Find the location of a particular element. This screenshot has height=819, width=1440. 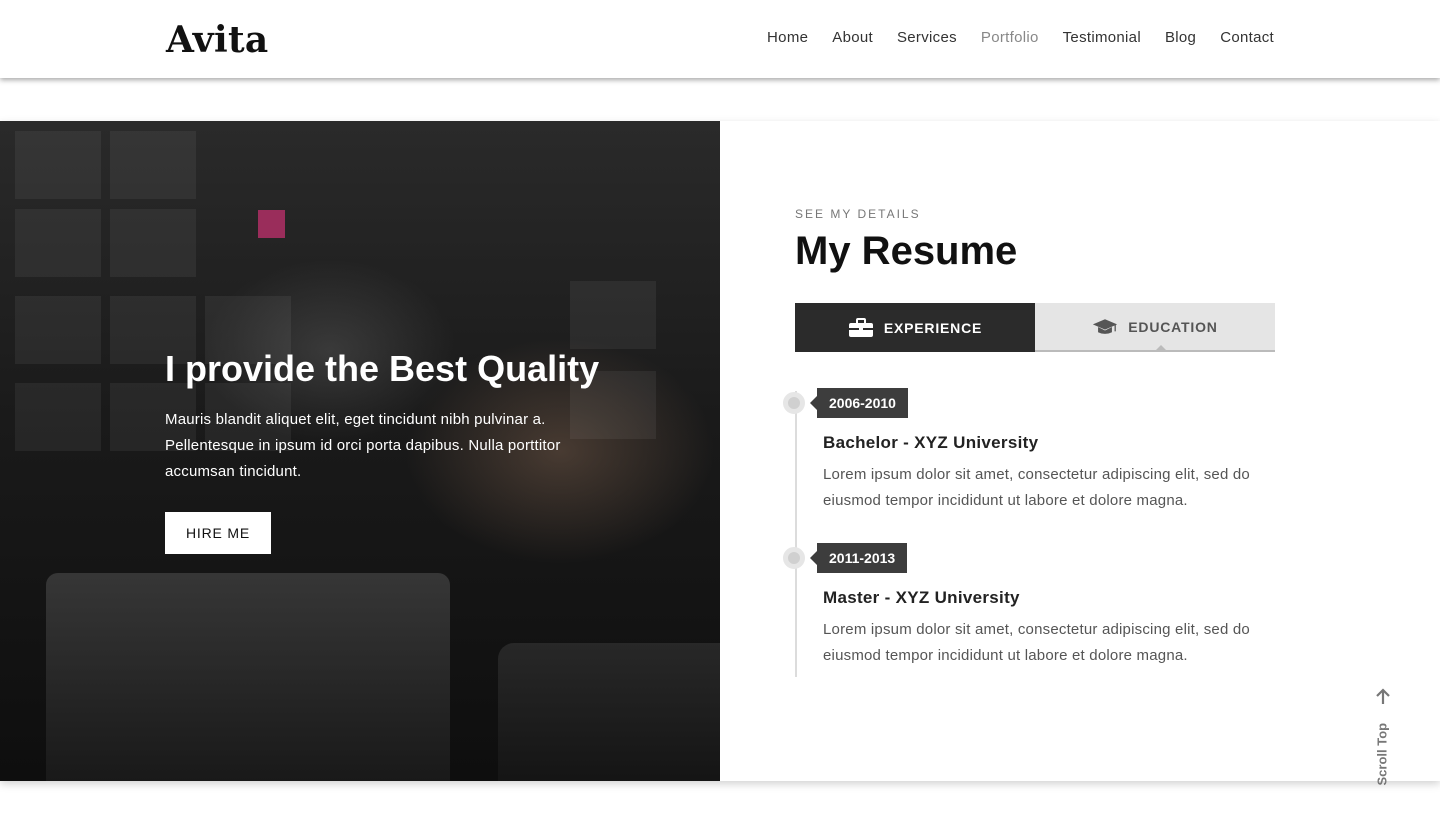

nav-services: Services is located at coordinates (927, 38).